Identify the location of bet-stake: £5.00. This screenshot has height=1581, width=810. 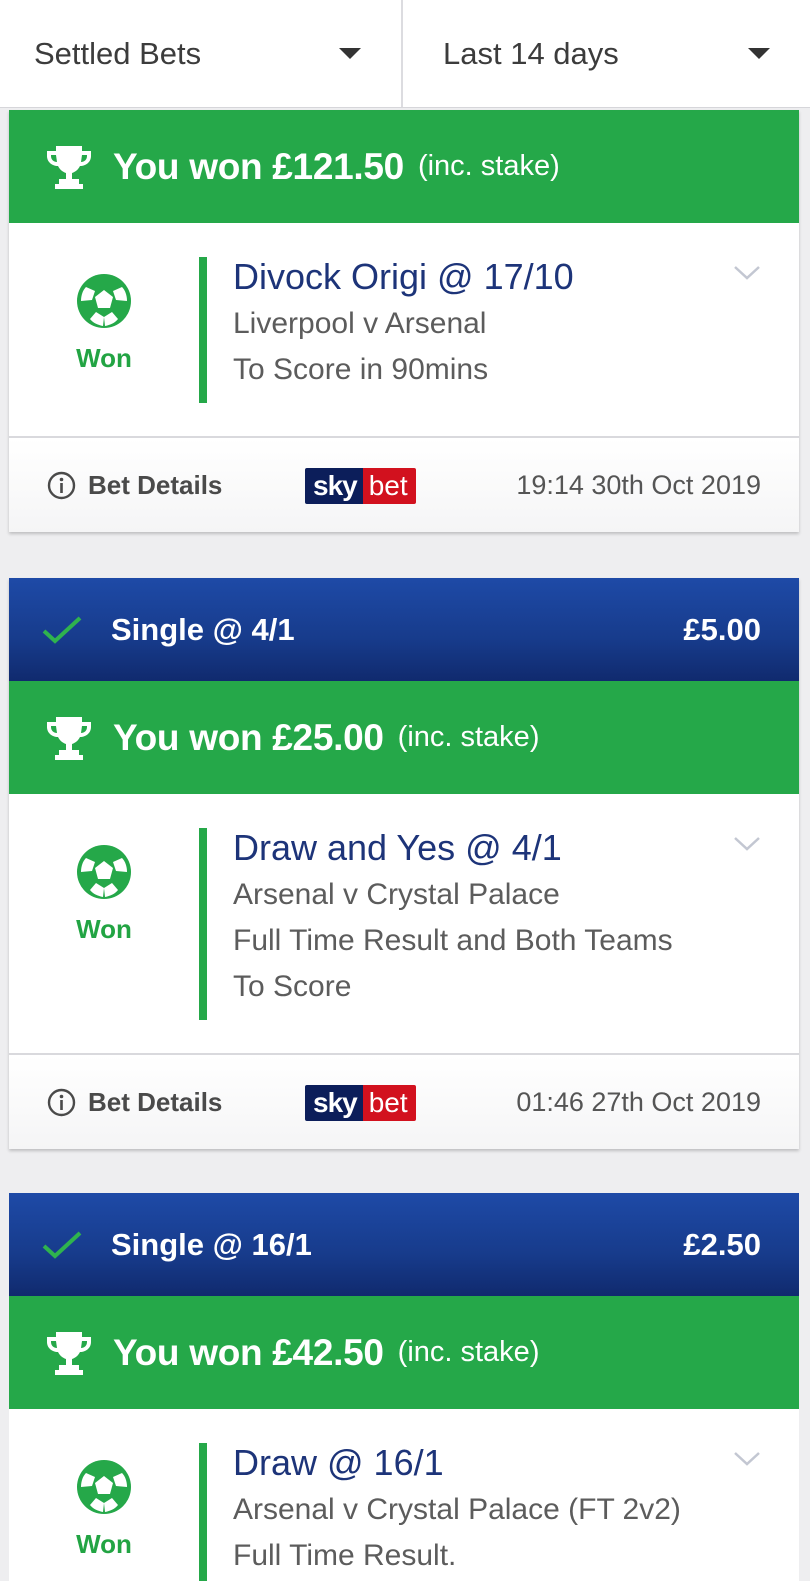
(722, 629).